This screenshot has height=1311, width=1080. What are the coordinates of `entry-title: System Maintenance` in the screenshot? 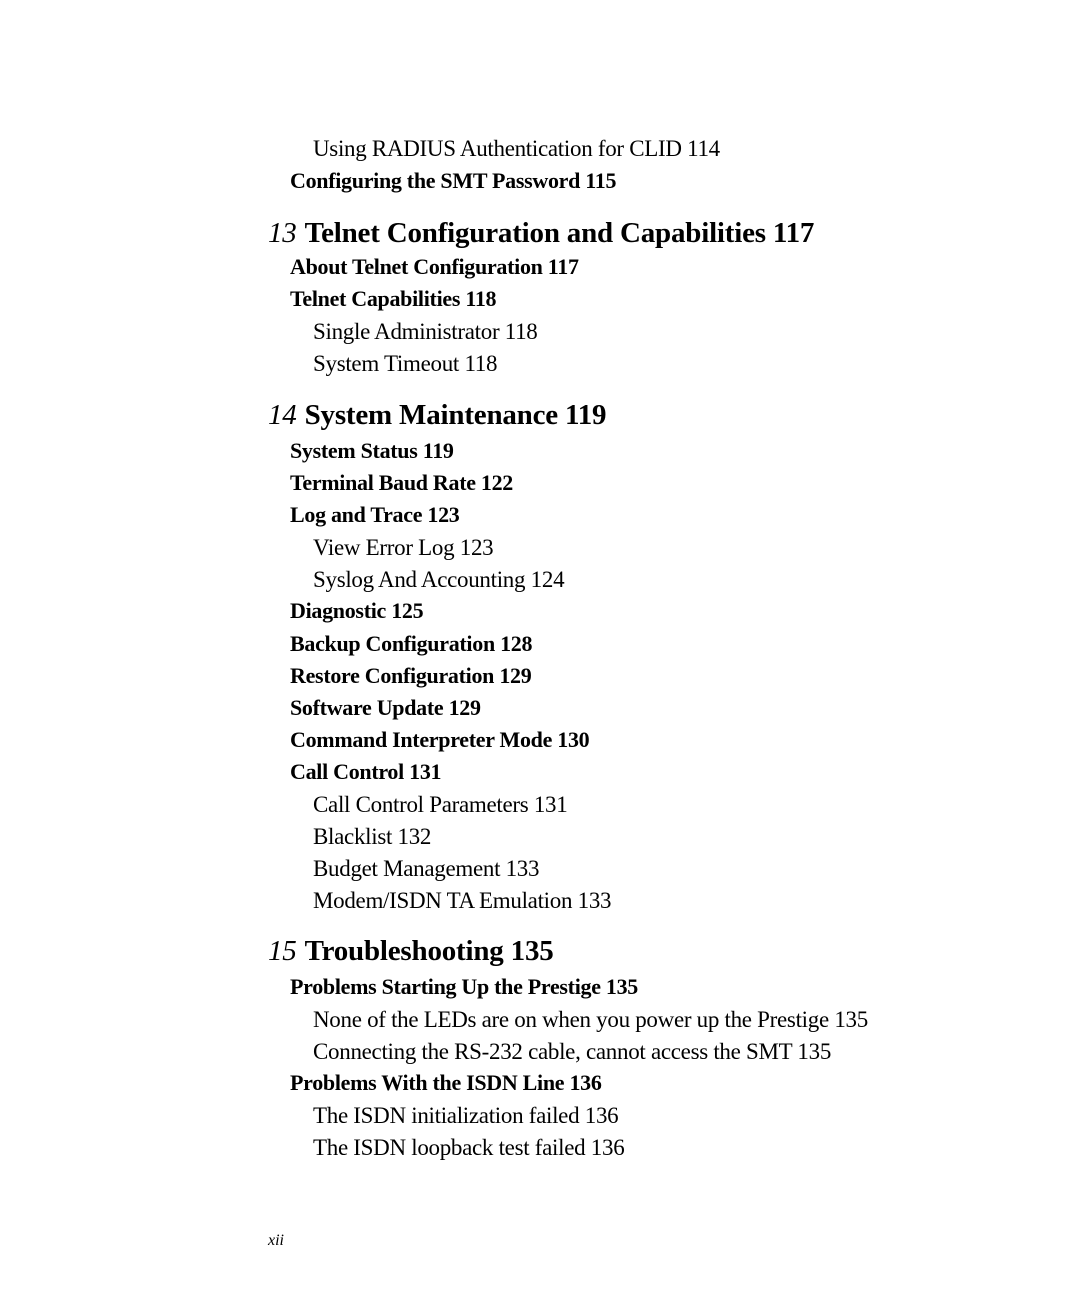 It's located at (431, 415).